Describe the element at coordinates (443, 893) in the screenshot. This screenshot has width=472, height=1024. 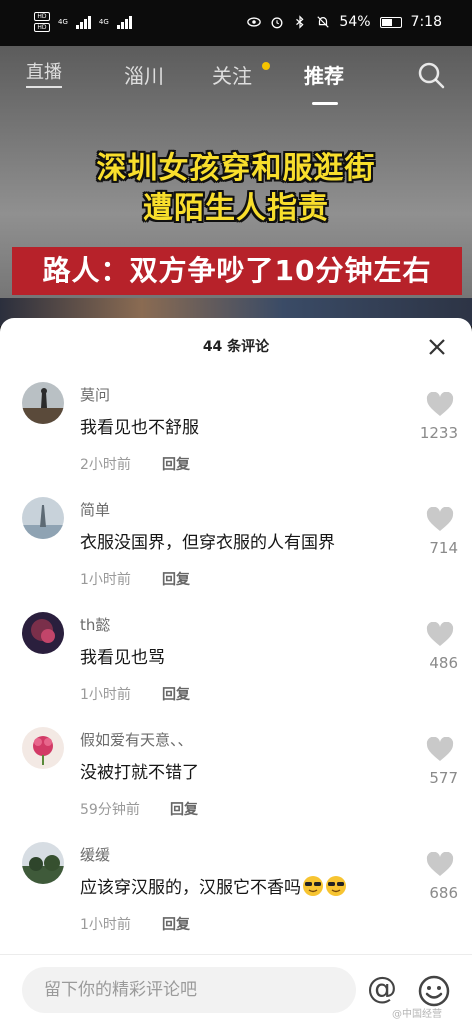
I see `like-count: 686` at that location.